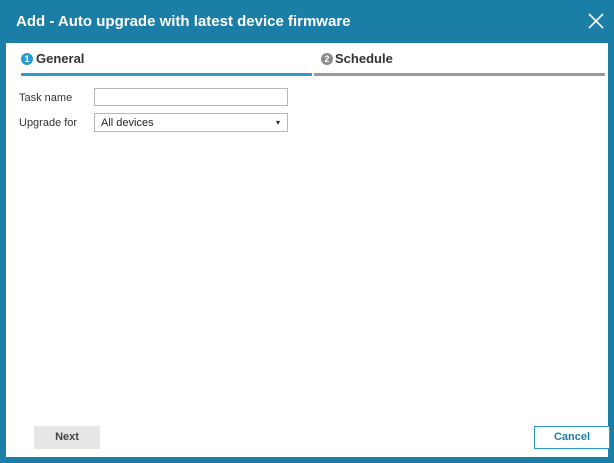 The height and width of the screenshot is (463, 614). What do you see at coordinates (596, 21) in the screenshot?
I see `close-icon` at bounding box center [596, 21].